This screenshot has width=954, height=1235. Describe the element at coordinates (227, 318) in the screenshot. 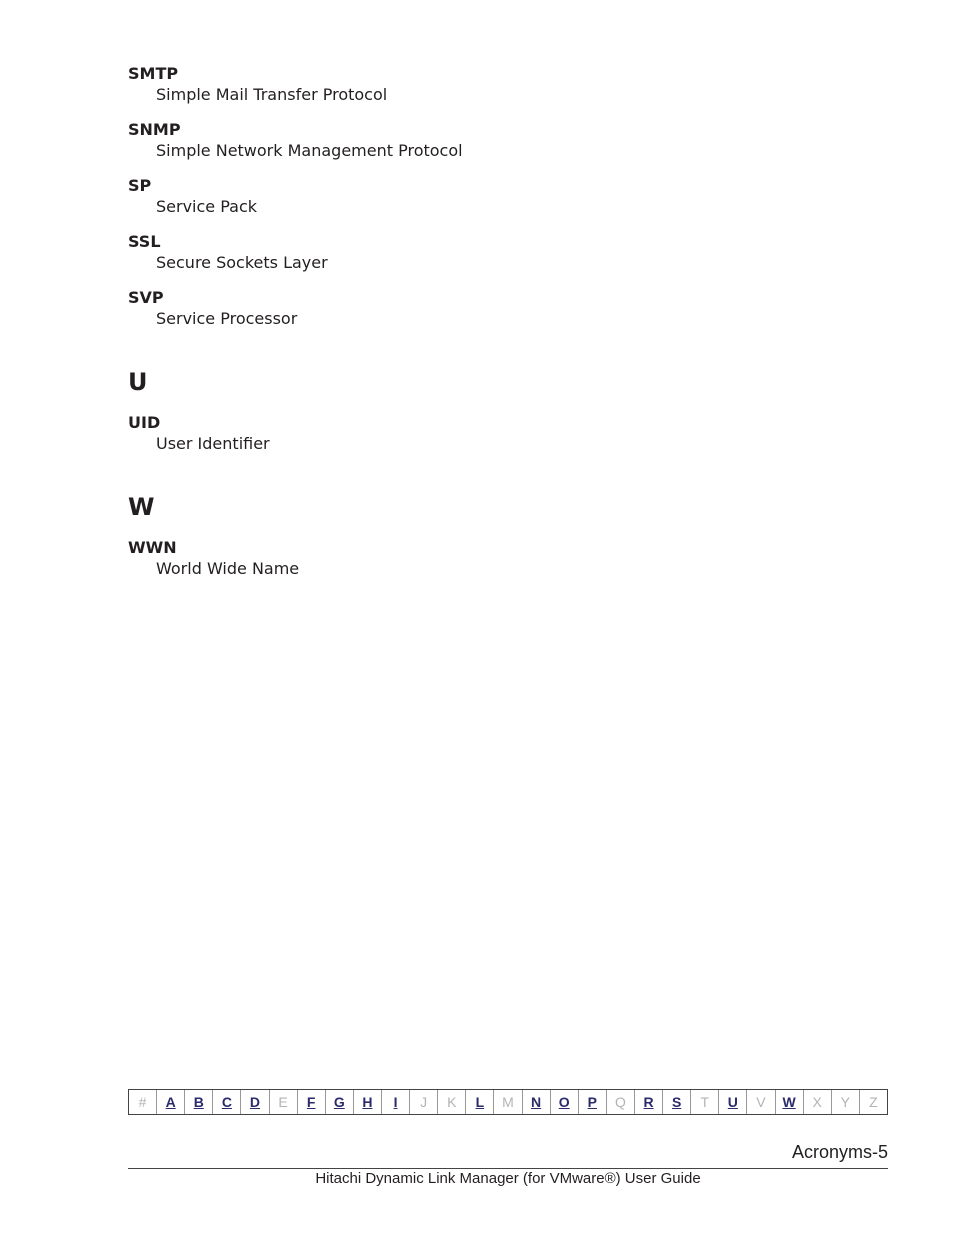

I see `acronym-definition: Service Processor` at that location.